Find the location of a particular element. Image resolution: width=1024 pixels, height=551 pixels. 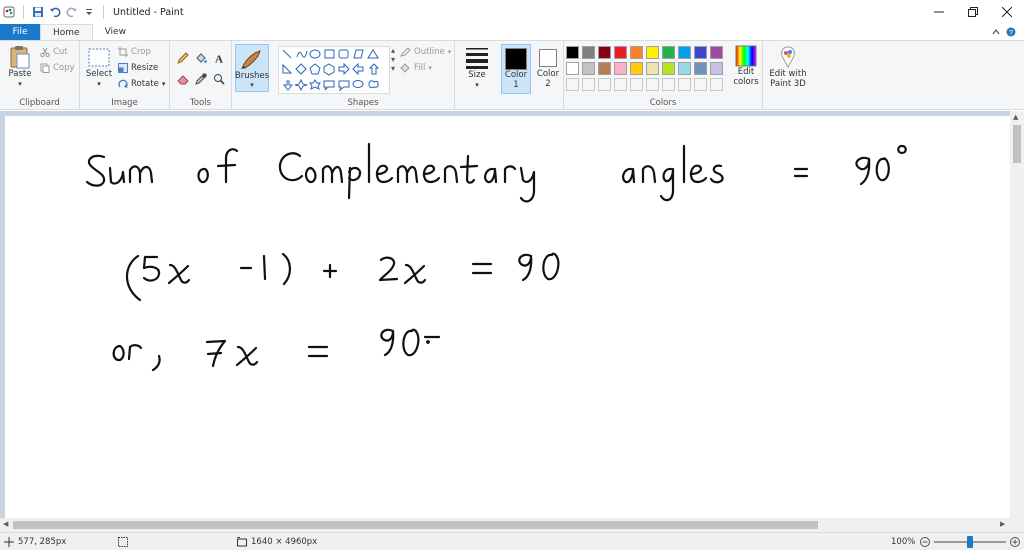

shapes-icons is located at coordinates (331, 70).